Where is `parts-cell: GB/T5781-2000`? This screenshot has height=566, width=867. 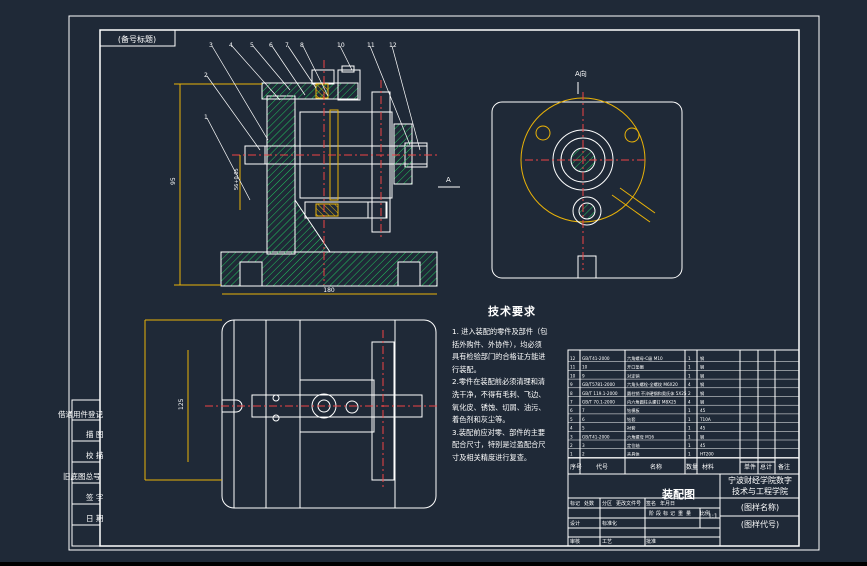 parts-cell: GB/T5781-2000 is located at coordinates (598, 384).